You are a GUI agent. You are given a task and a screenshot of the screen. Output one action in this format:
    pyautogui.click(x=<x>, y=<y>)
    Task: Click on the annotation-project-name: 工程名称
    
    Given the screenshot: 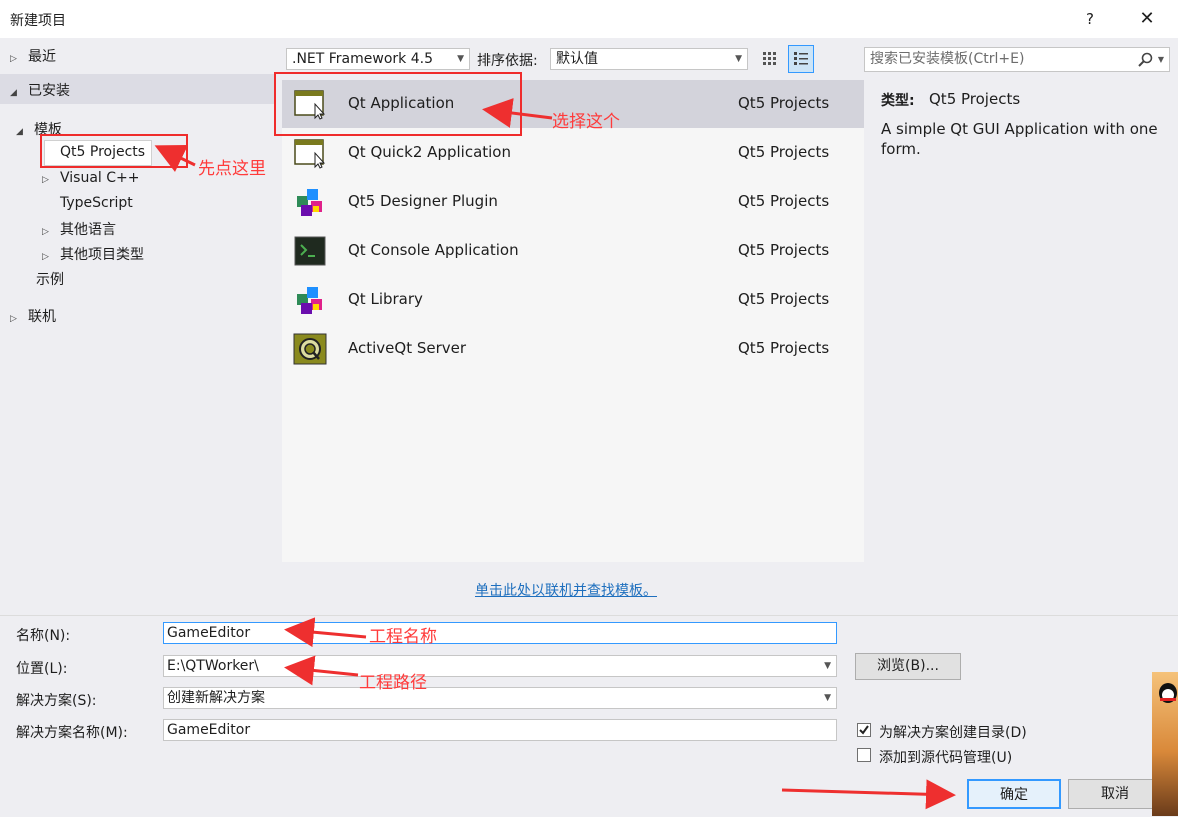 What is the action you would take?
    pyautogui.click(x=403, y=637)
    